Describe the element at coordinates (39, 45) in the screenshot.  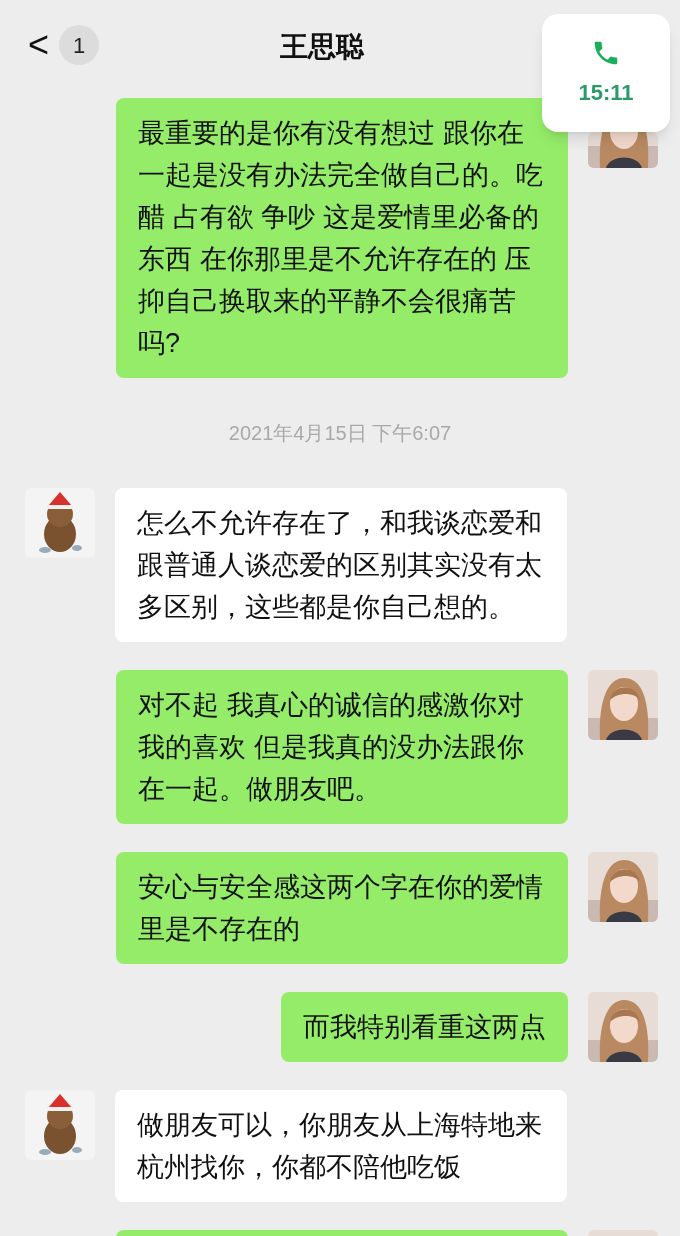
I see `back-button: <` at that location.